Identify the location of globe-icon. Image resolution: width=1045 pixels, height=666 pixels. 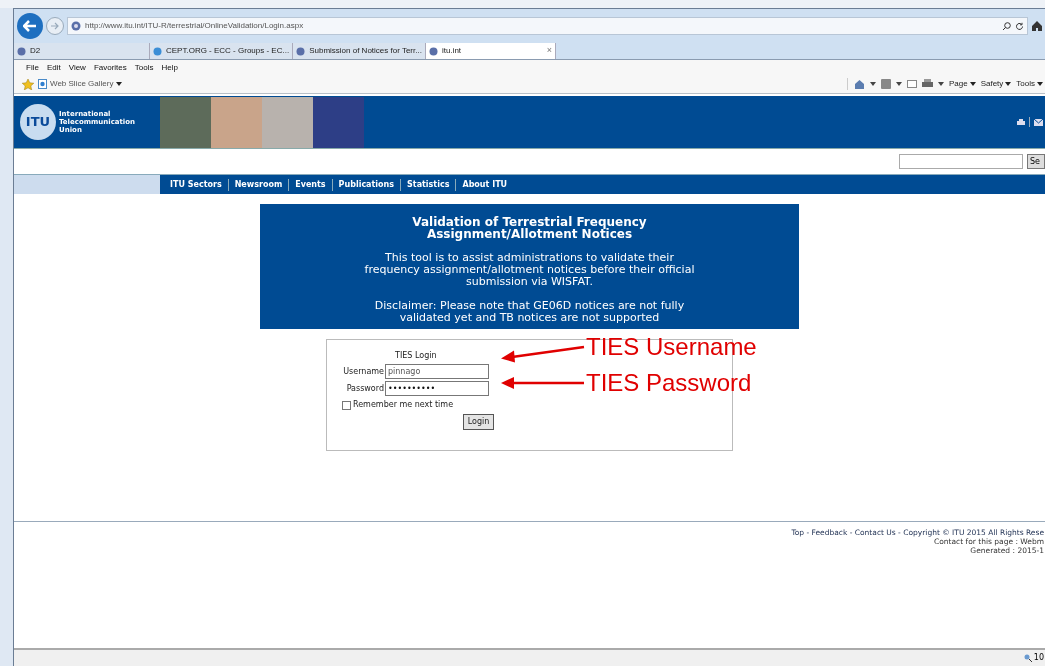
(76, 26).